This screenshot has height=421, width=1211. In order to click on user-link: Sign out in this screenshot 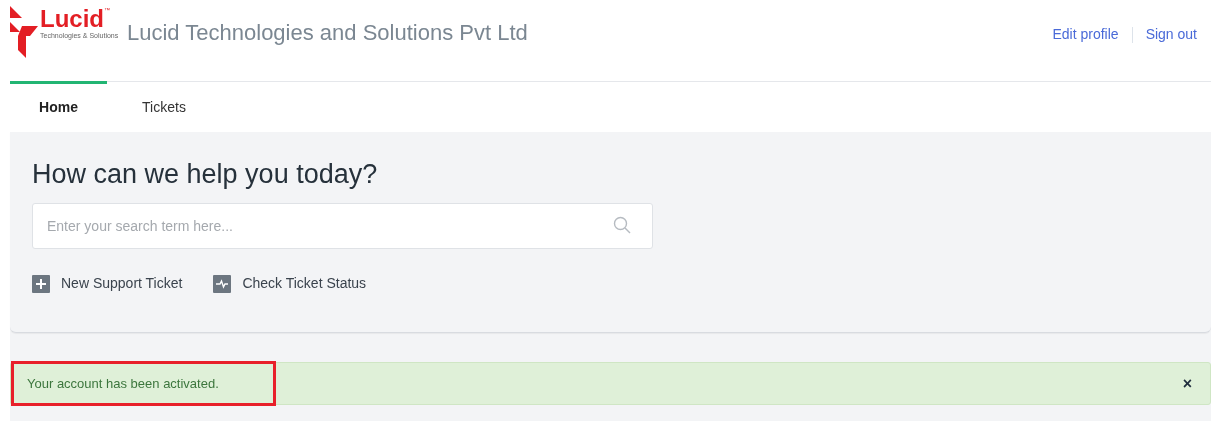, I will do `click(1171, 34)`.